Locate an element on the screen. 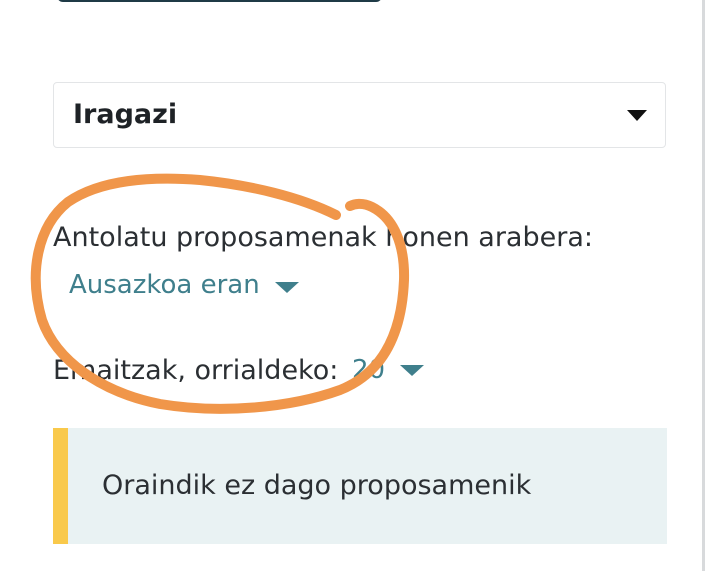 Image resolution: width=705 pixels, height=571 pixels. callout-accent-bar is located at coordinates (60, 486).